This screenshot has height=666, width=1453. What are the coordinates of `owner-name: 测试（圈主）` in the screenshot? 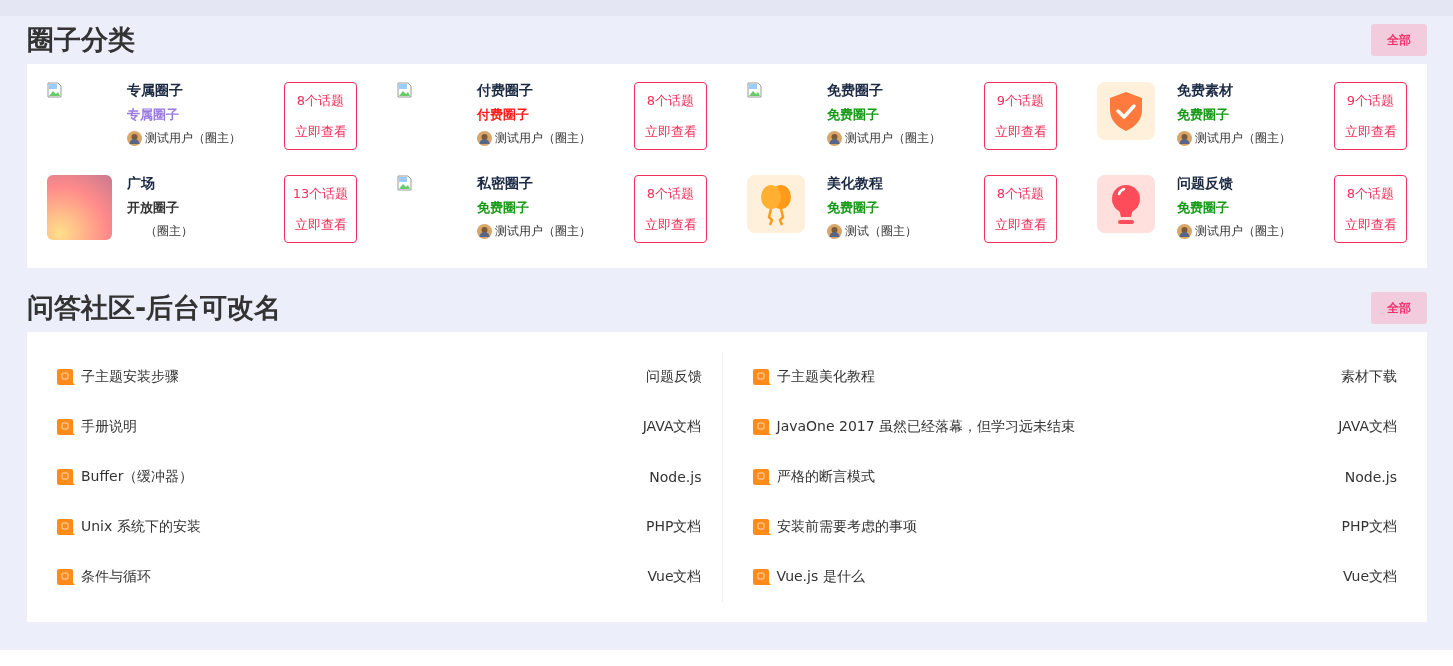 It's located at (881, 231).